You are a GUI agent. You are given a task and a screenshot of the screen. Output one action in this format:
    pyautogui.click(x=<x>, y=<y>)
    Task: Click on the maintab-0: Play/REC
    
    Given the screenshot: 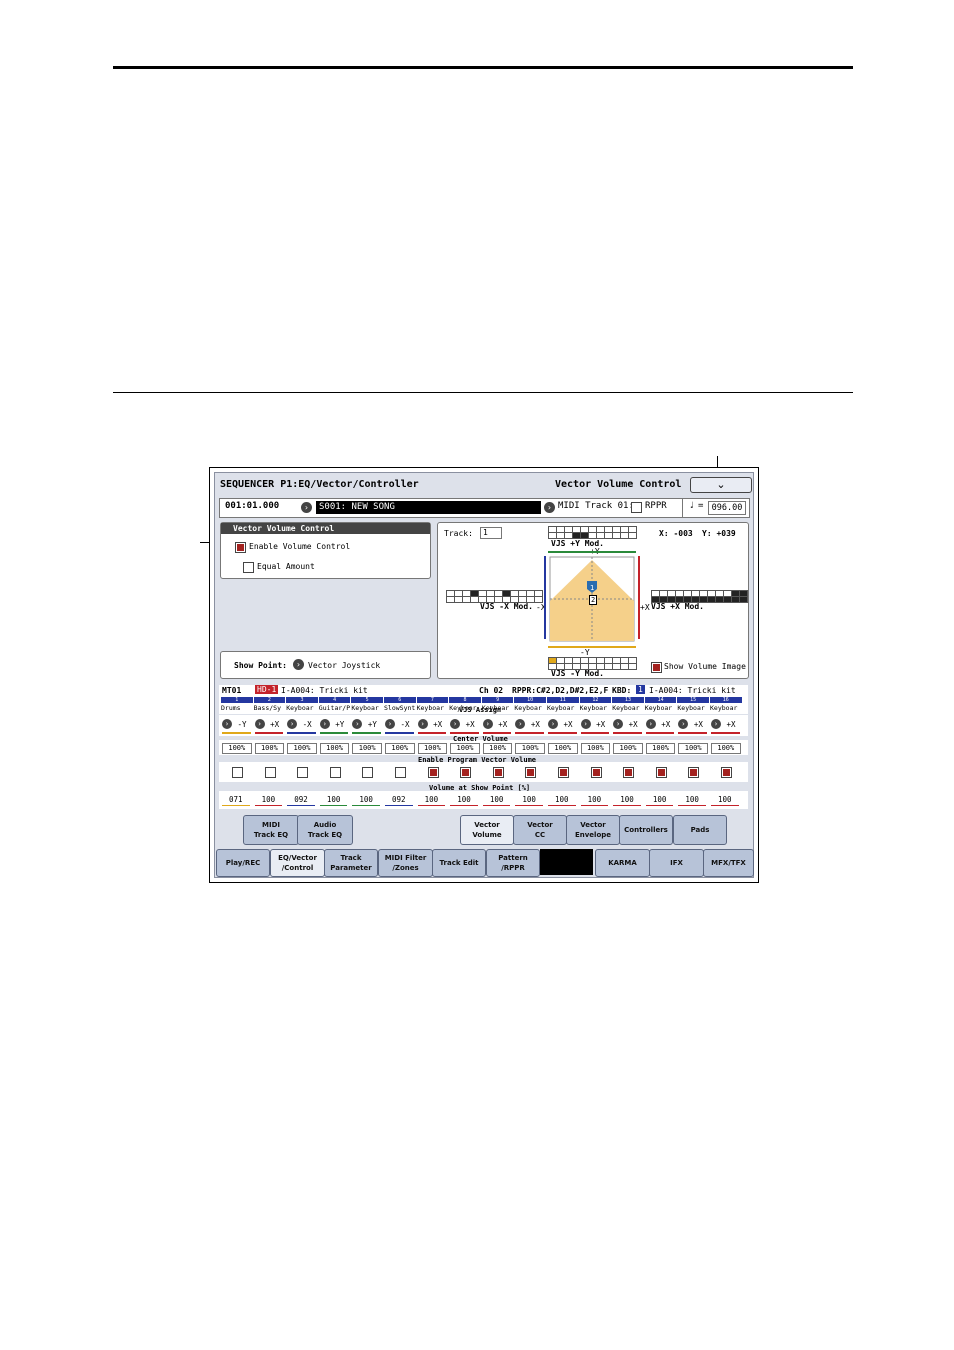 What is the action you would take?
    pyautogui.click(x=243, y=863)
    